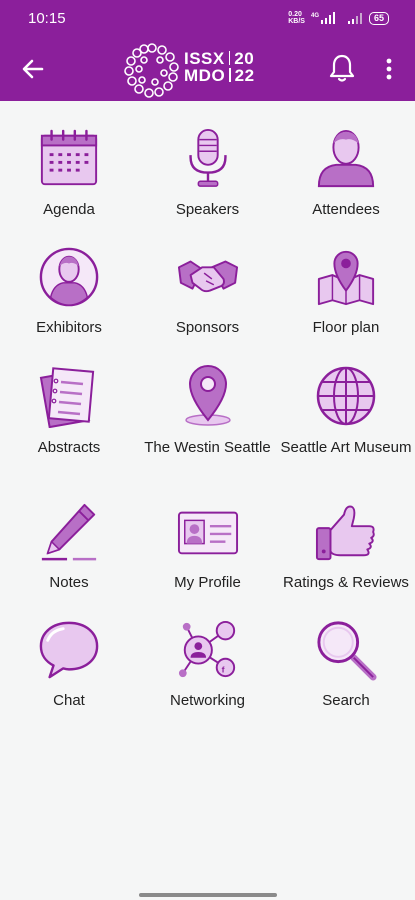  Describe the element at coordinates (389, 68) in the screenshot. I see `overflow-menu-icon` at that location.